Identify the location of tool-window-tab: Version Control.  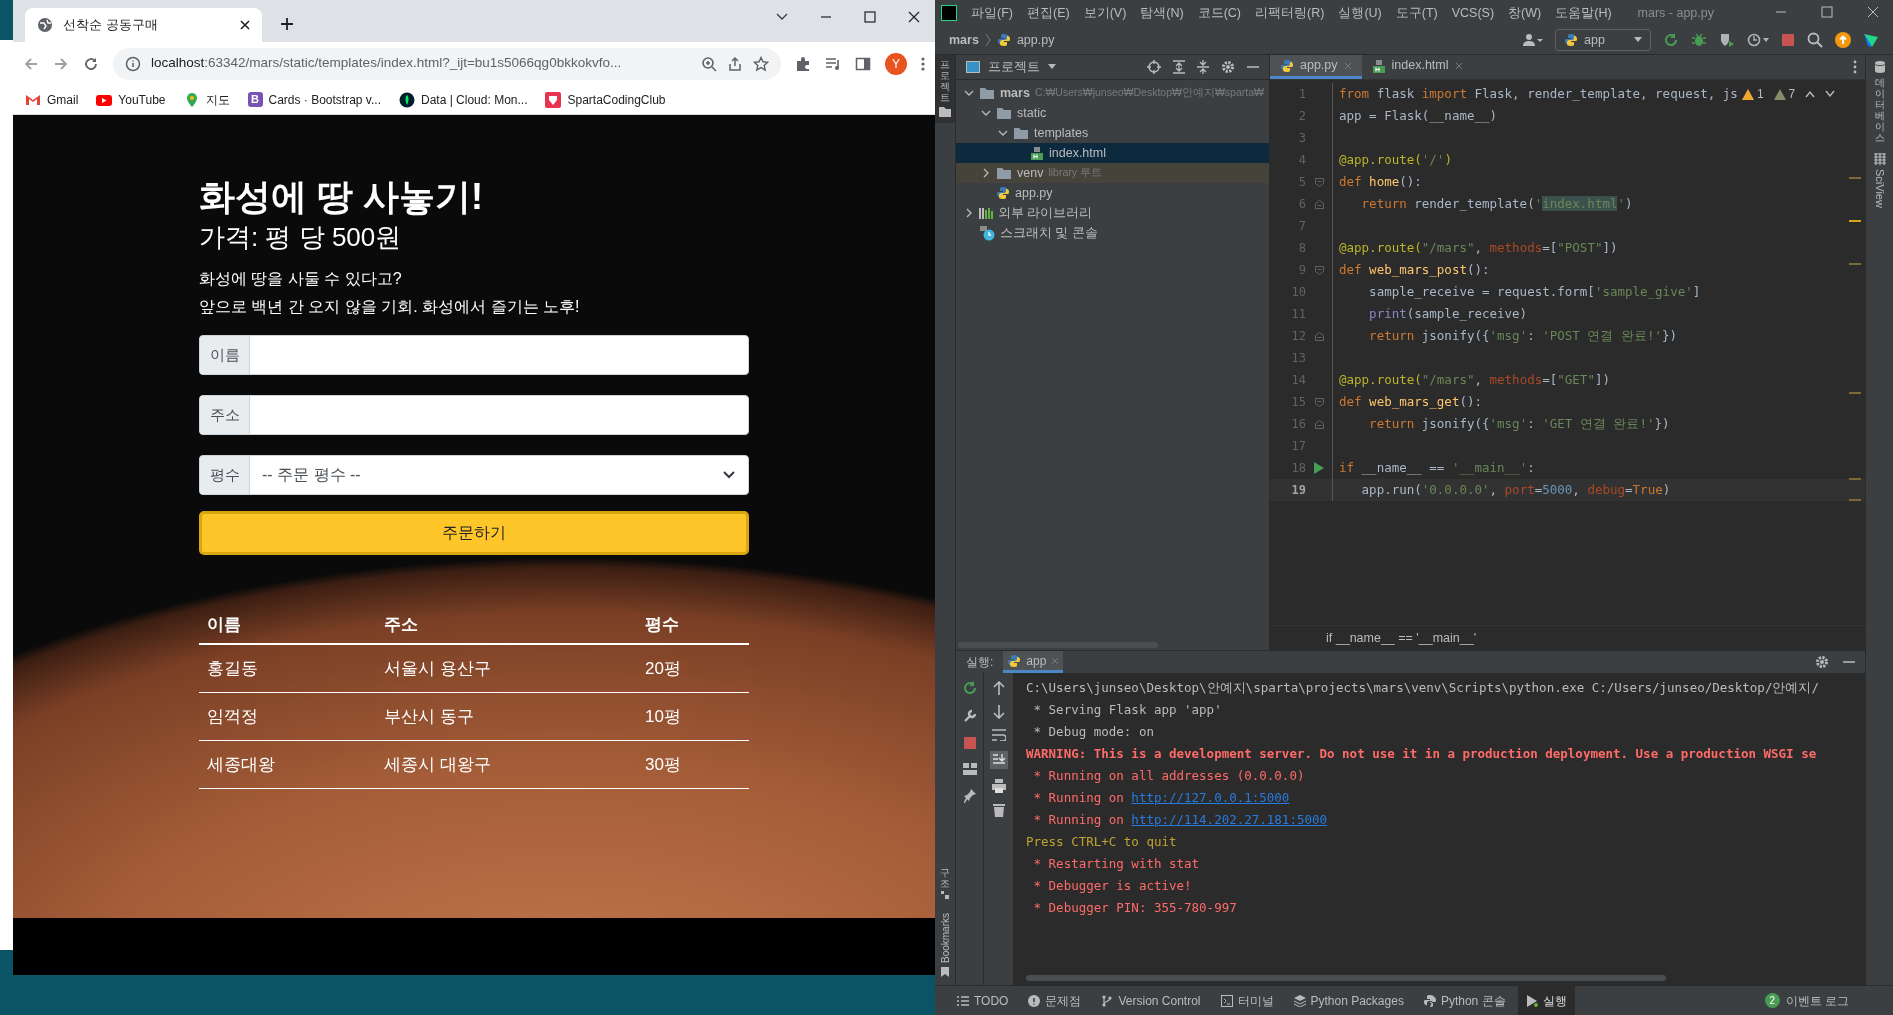
(1151, 1000).